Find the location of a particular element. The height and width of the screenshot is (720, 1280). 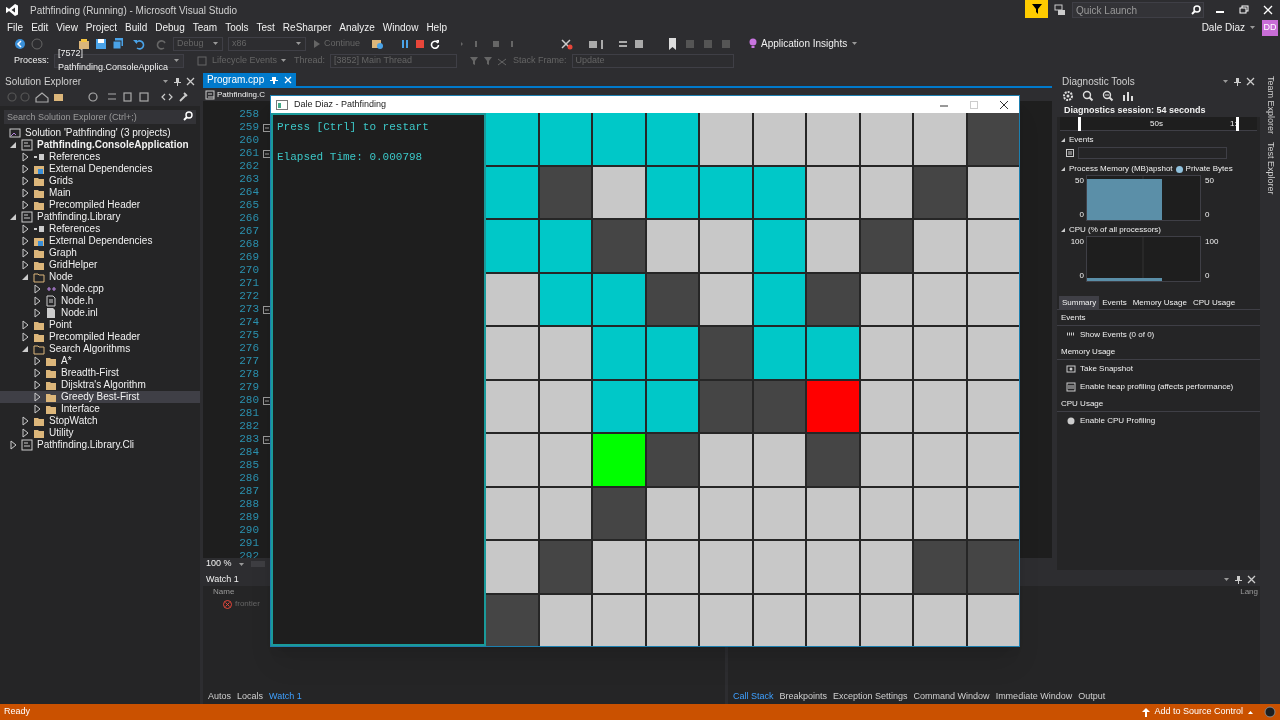

tree-item: GridHelper is located at coordinates (100, 265).